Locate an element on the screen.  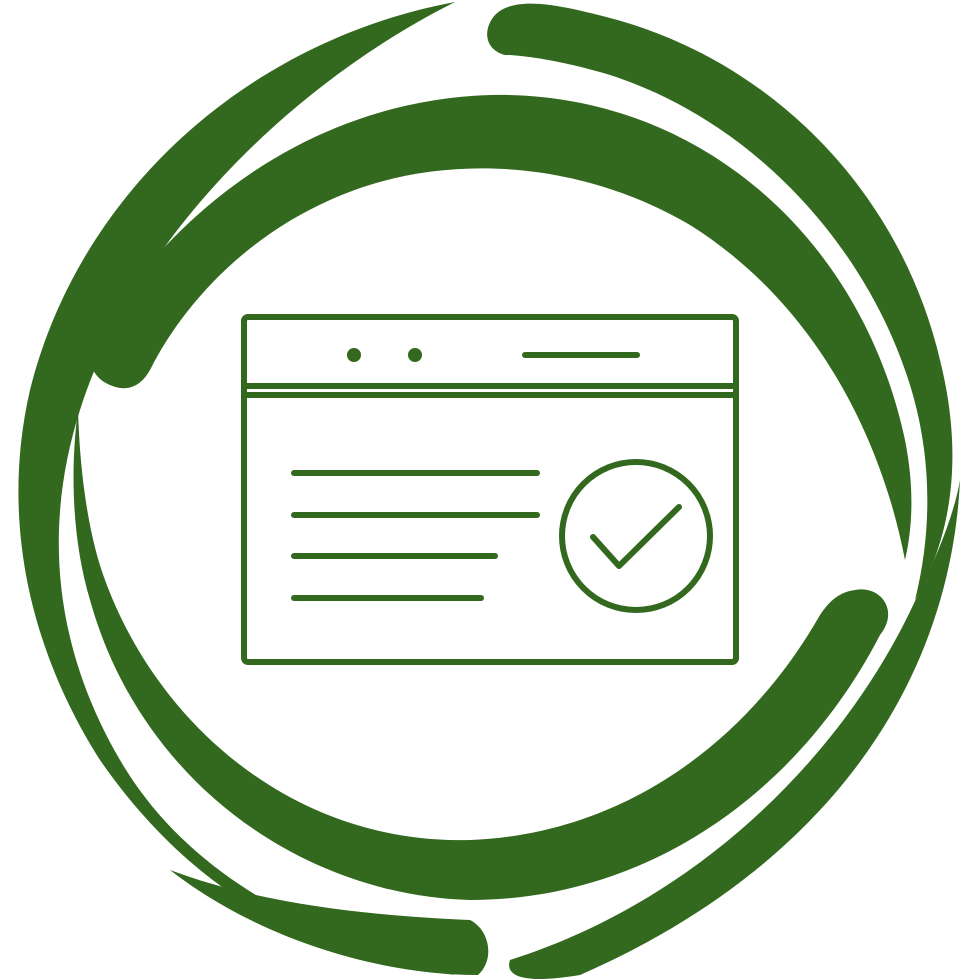
checkmark-circle-icon is located at coordinates (636, 536).